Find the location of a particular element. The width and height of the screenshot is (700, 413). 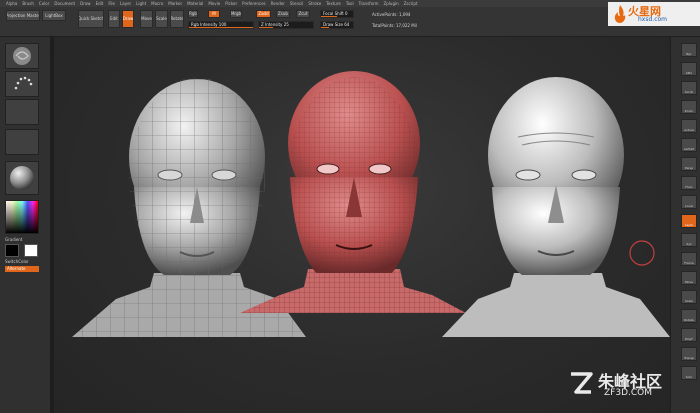

watermark-url: ZF3D.COM is located at coordinates (628, 393).